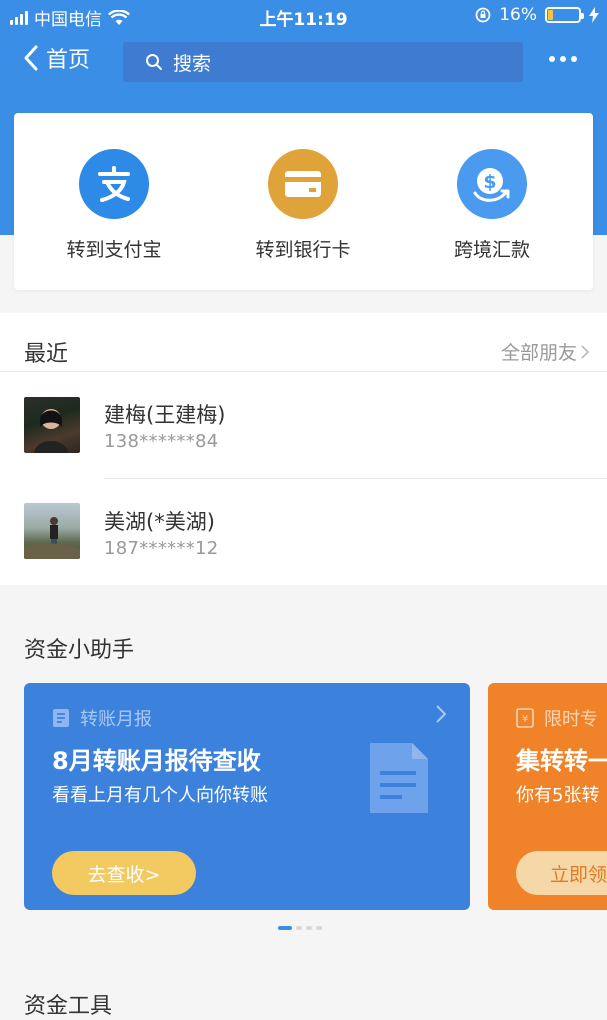 The image size is (607, 1020). I want to click on carousel-indicator, so click(300, 928).